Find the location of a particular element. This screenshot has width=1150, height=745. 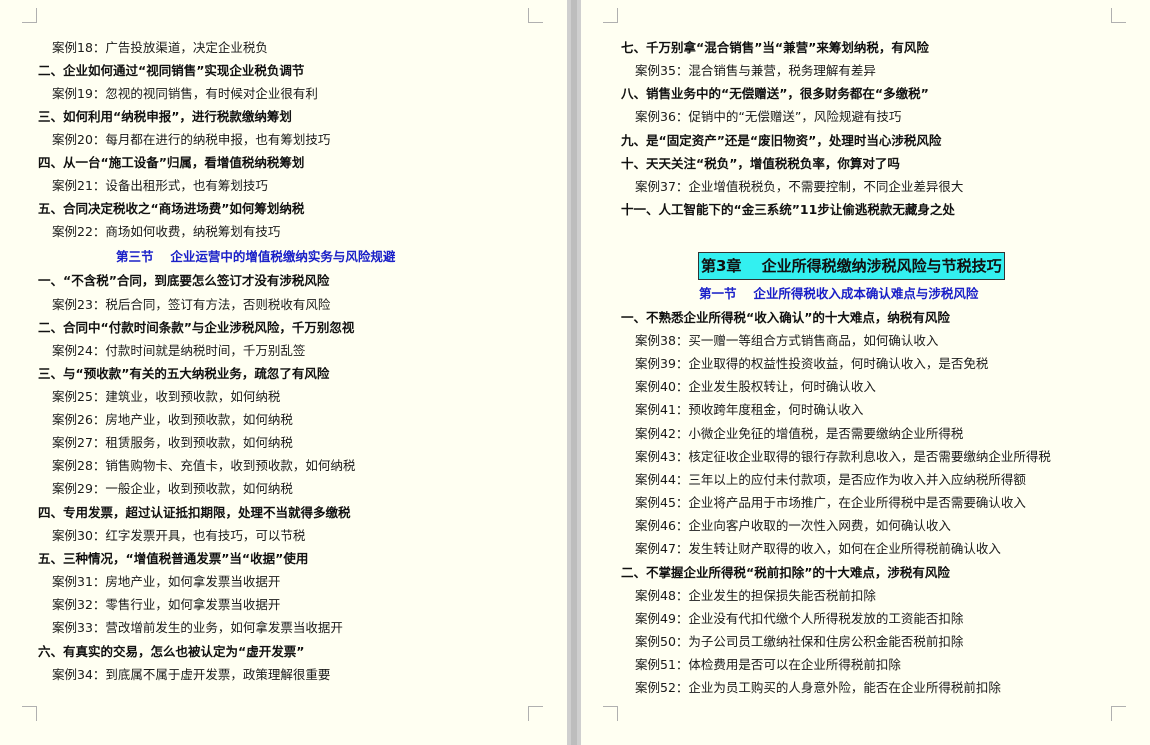

toc-heading-line: 二、不掌握企业所得税“税前扣除”的十大难点，涉税有风险 is located at coordinates (785, 572).